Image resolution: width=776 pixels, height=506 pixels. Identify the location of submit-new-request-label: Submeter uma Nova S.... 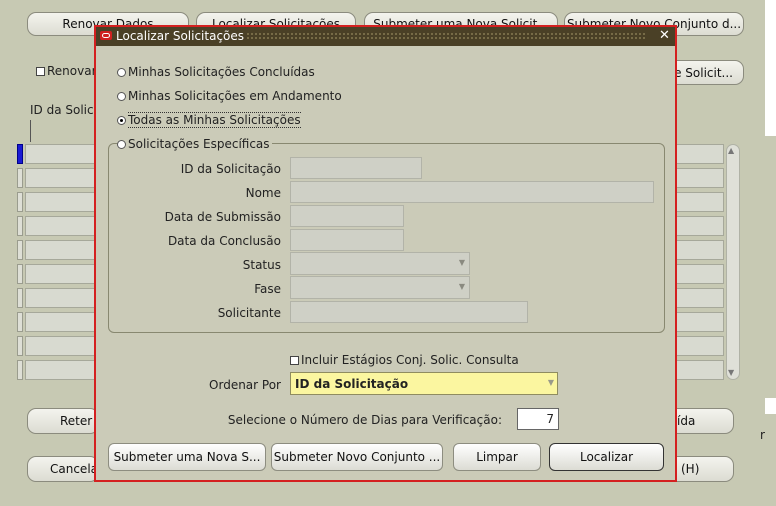
(187, 457).